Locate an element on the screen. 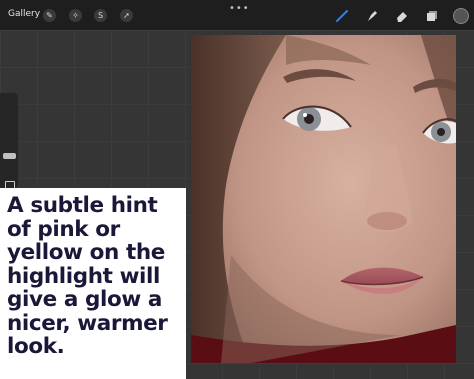 The height and width of the screenshot is (379, 474). gallery-button: Gallery is located at coordinates (24, 14).